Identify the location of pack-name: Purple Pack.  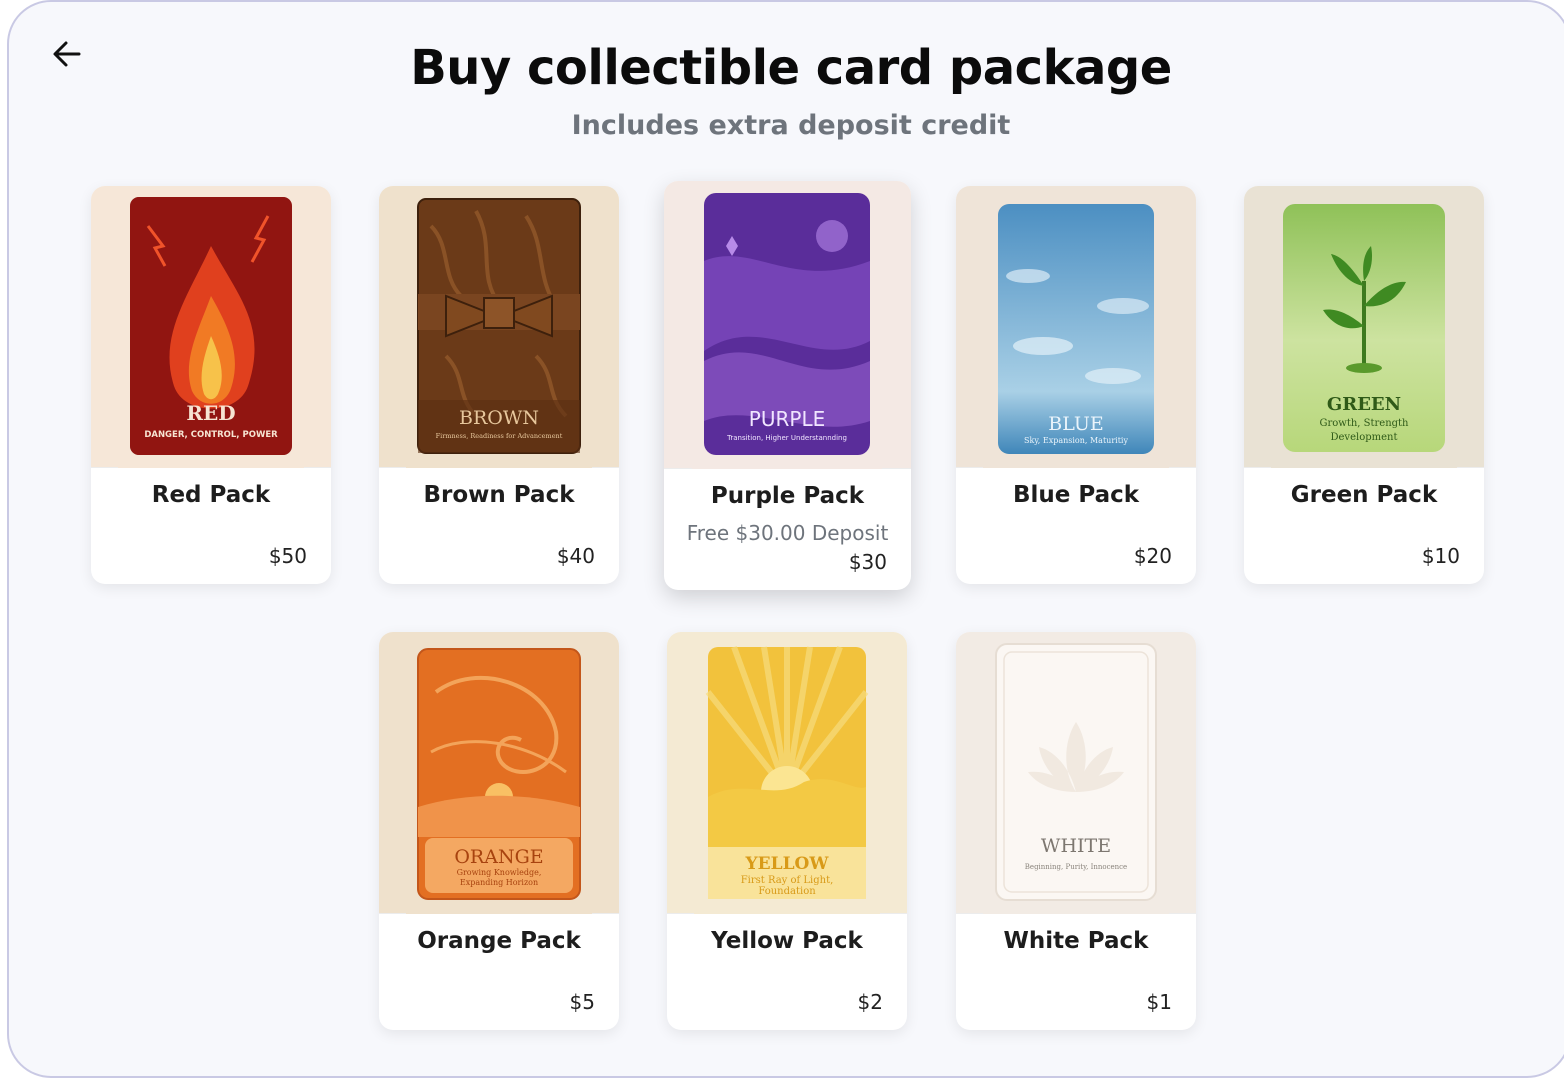
(787, 496).